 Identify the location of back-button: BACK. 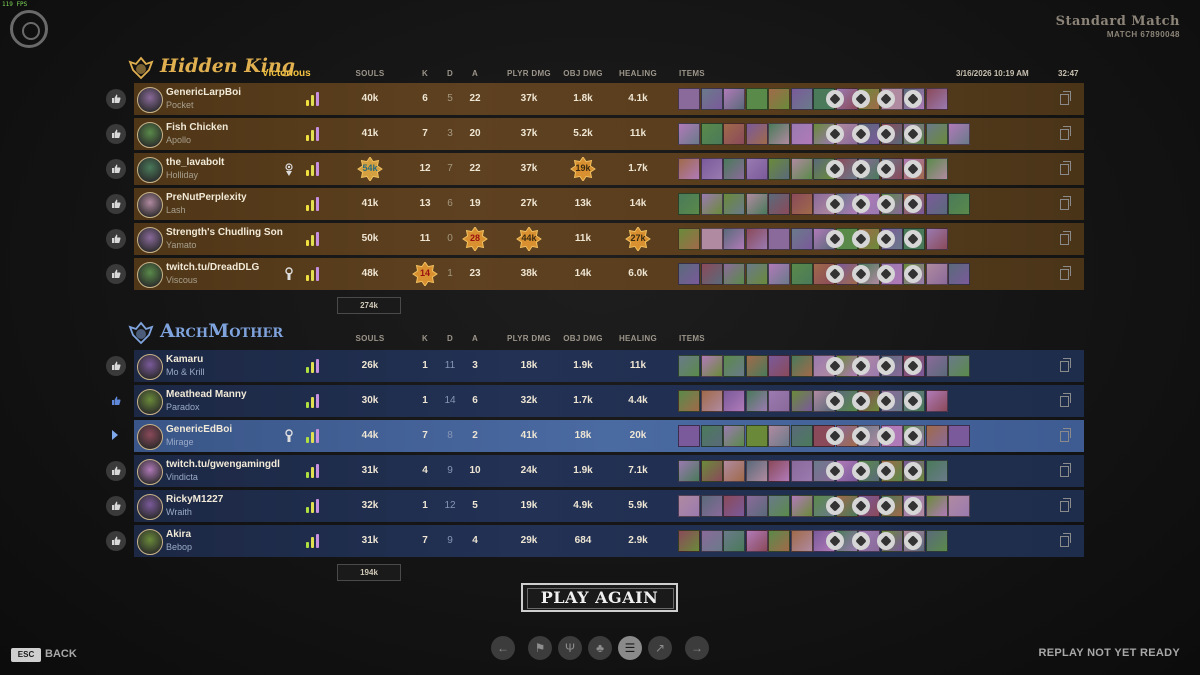
(61, 654).